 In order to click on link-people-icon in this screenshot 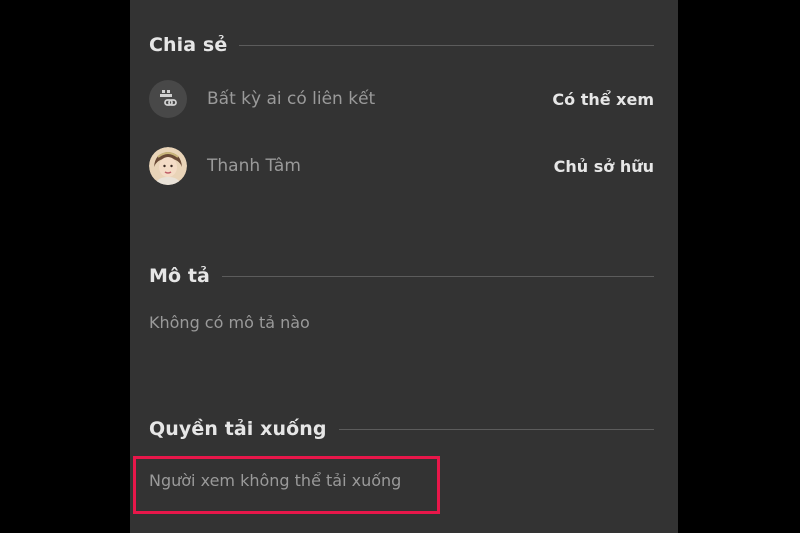, I will do `click(168, 99)`.